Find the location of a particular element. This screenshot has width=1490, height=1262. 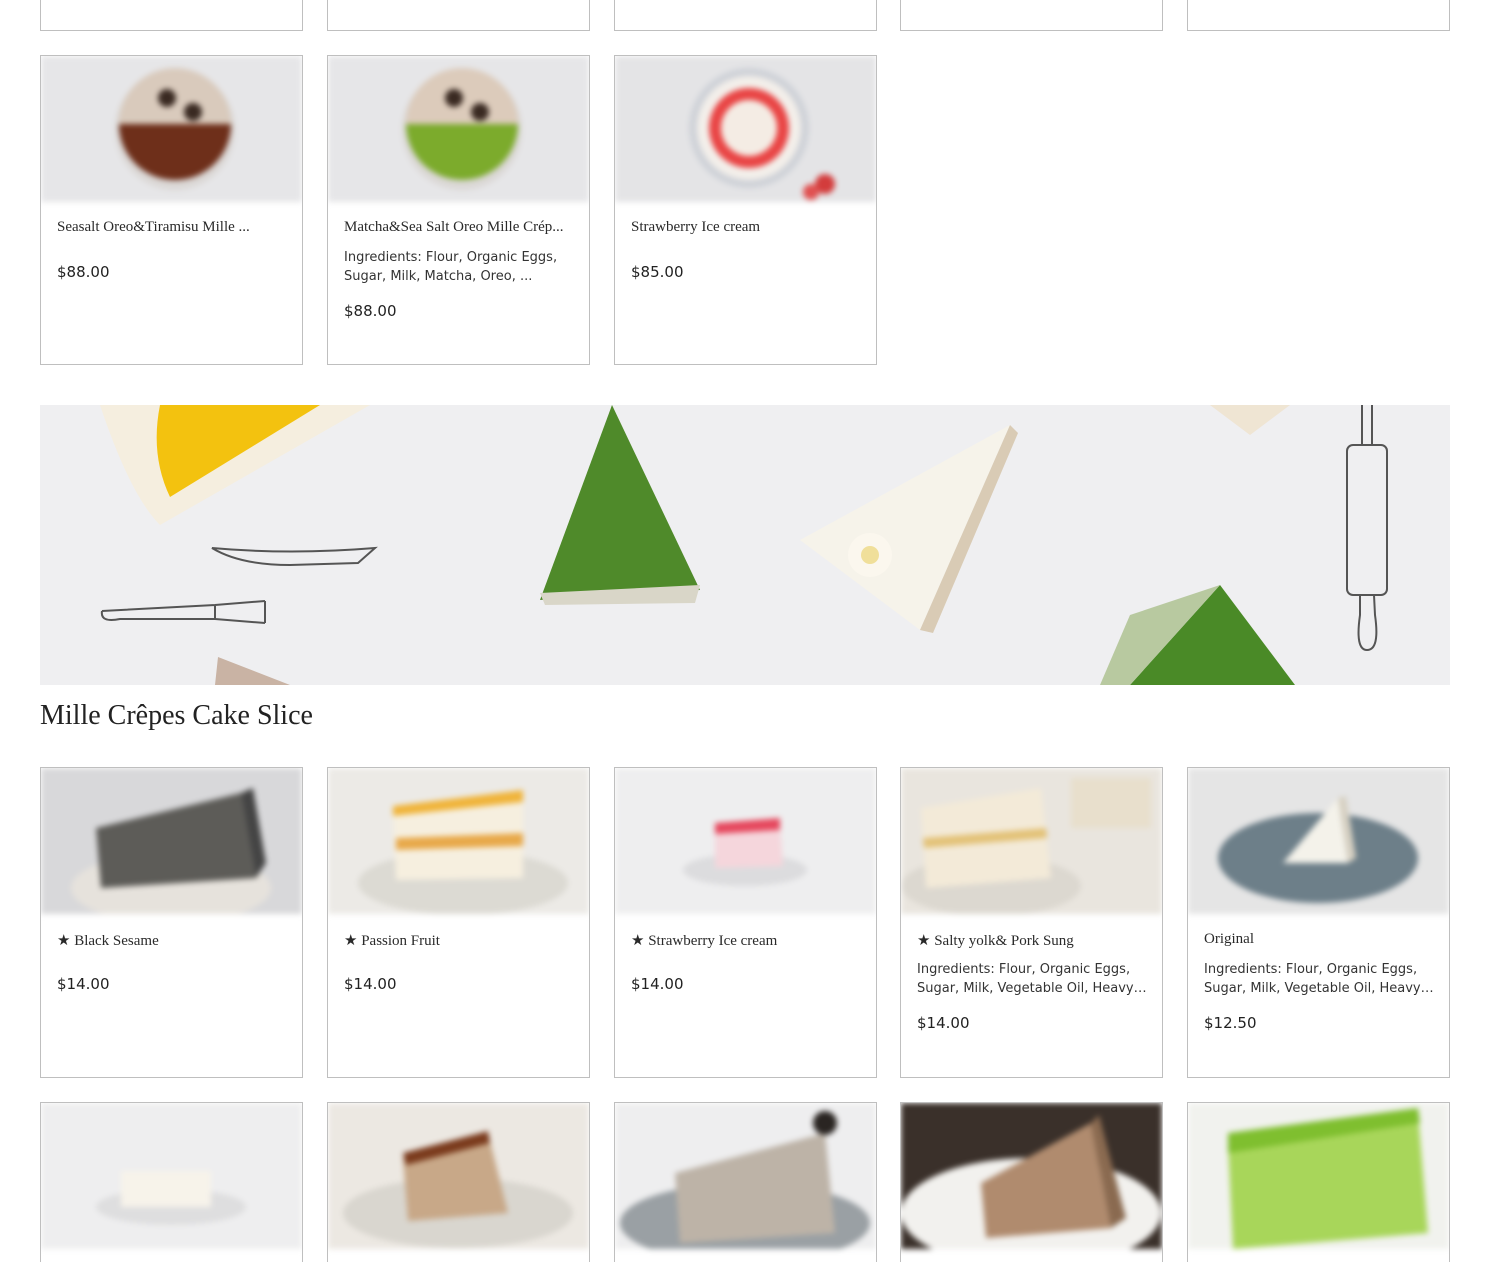

product-title: Original is located at coordinates (1320, 939).